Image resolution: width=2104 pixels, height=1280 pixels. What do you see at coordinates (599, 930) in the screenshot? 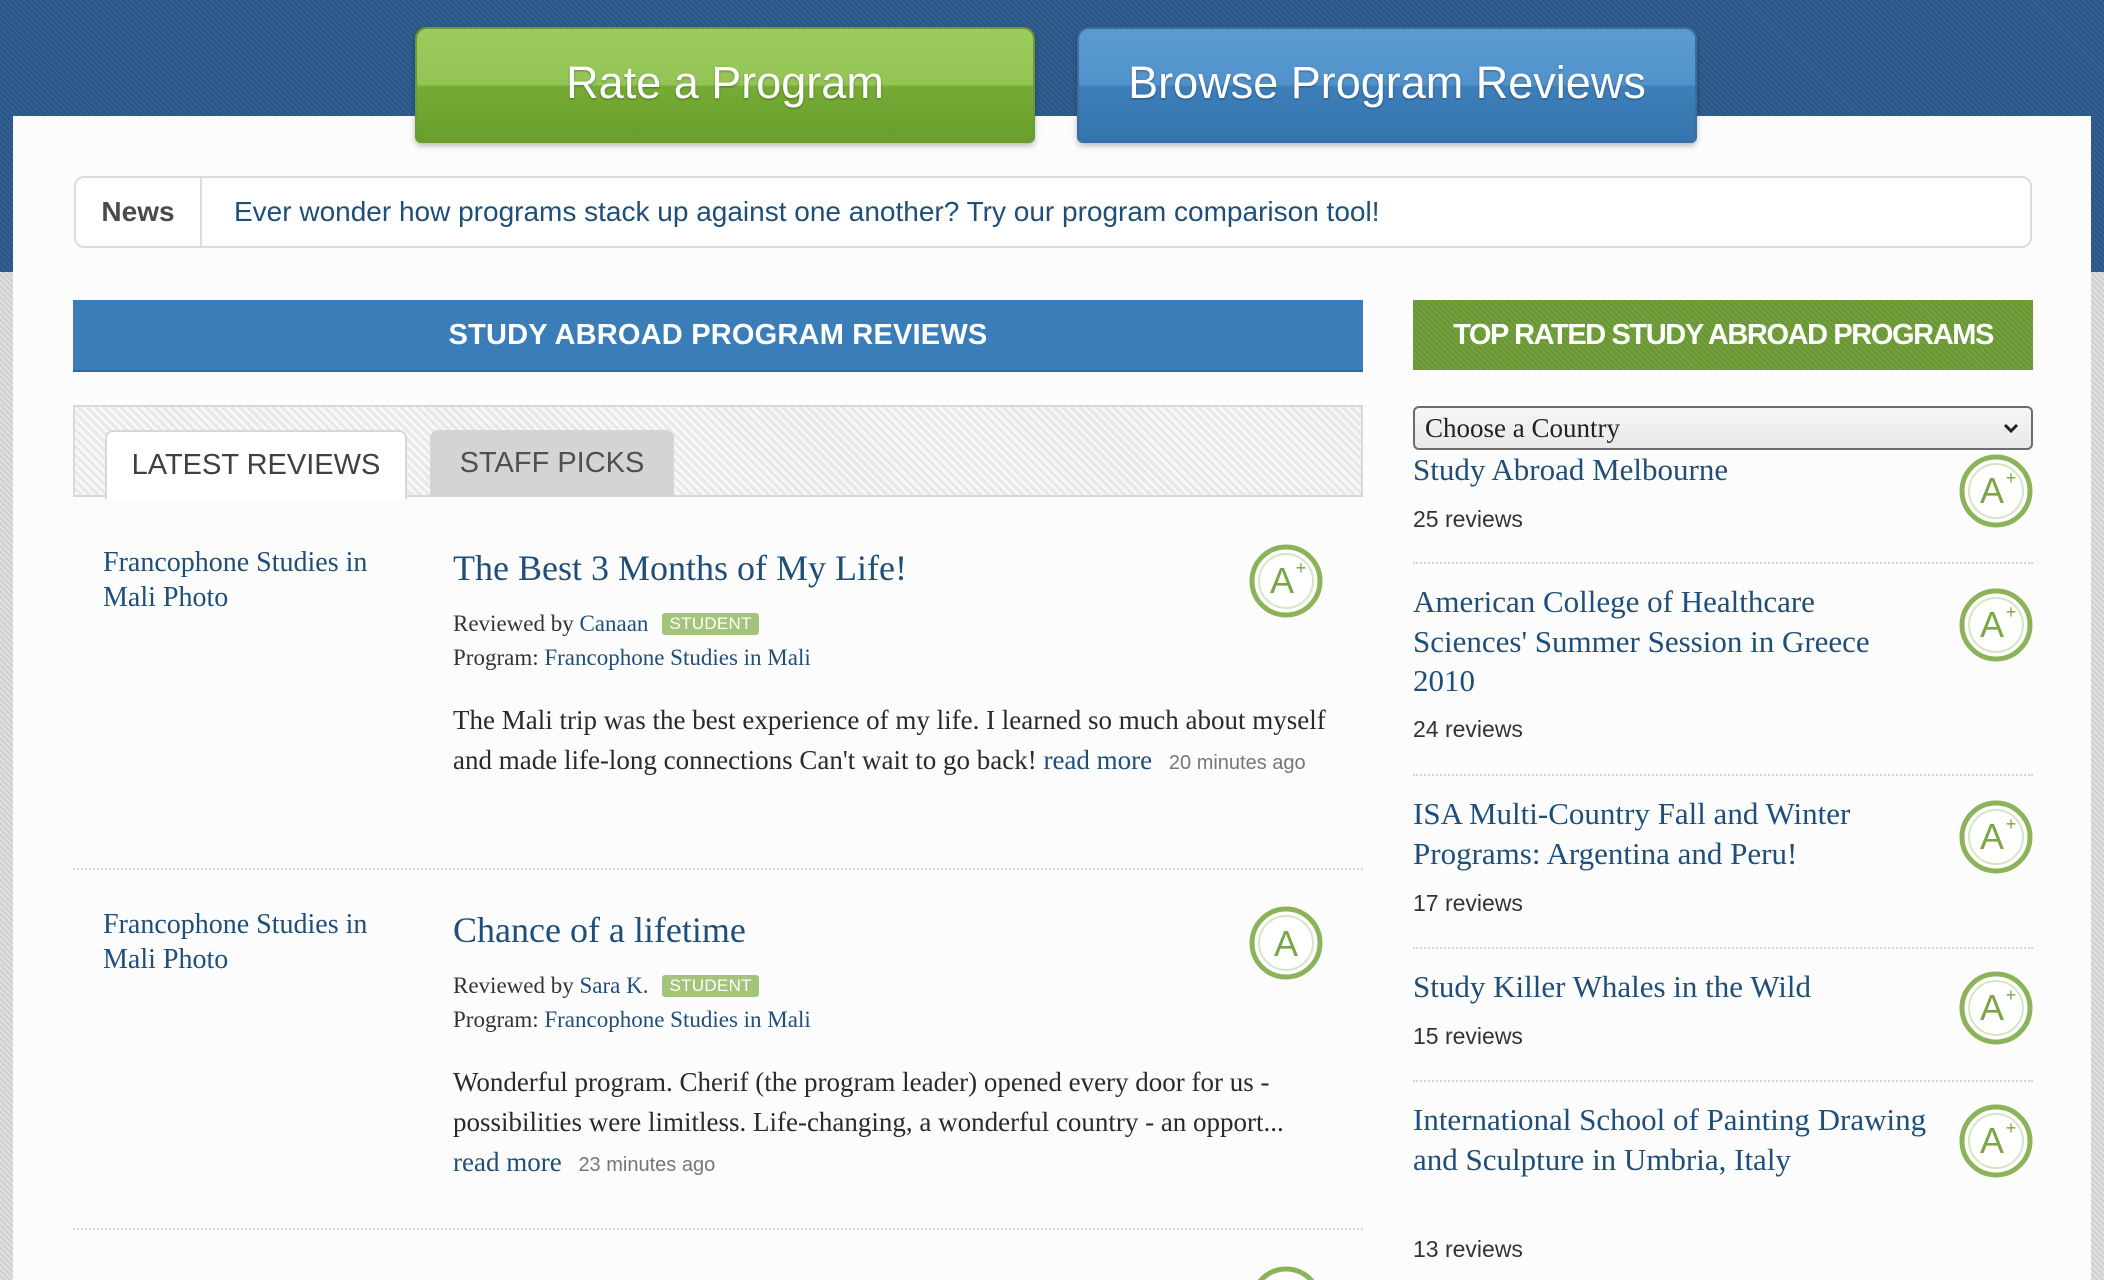
I see `review-title: Chance of a lifetime` at bounding box center [599, 930].